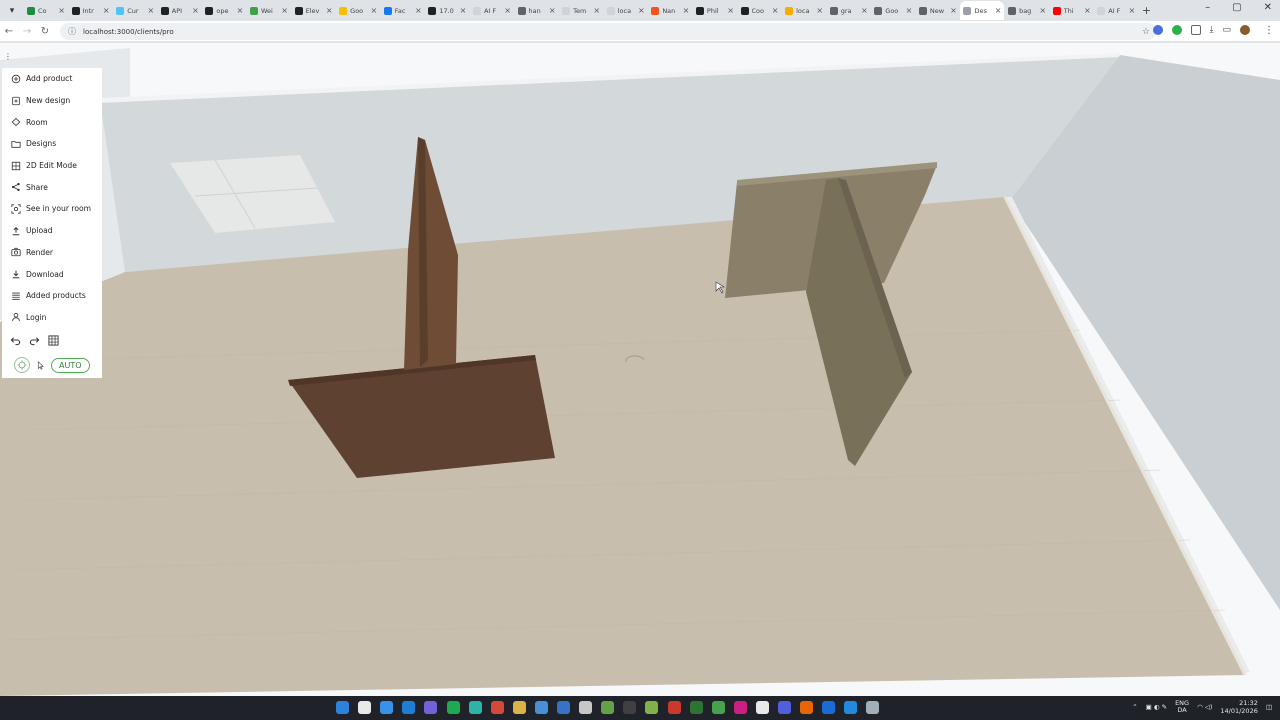  What do you see at coordinates (27, 31) in the screenshot?
I see `forward-icon: →` at bounding box center [27, 31].